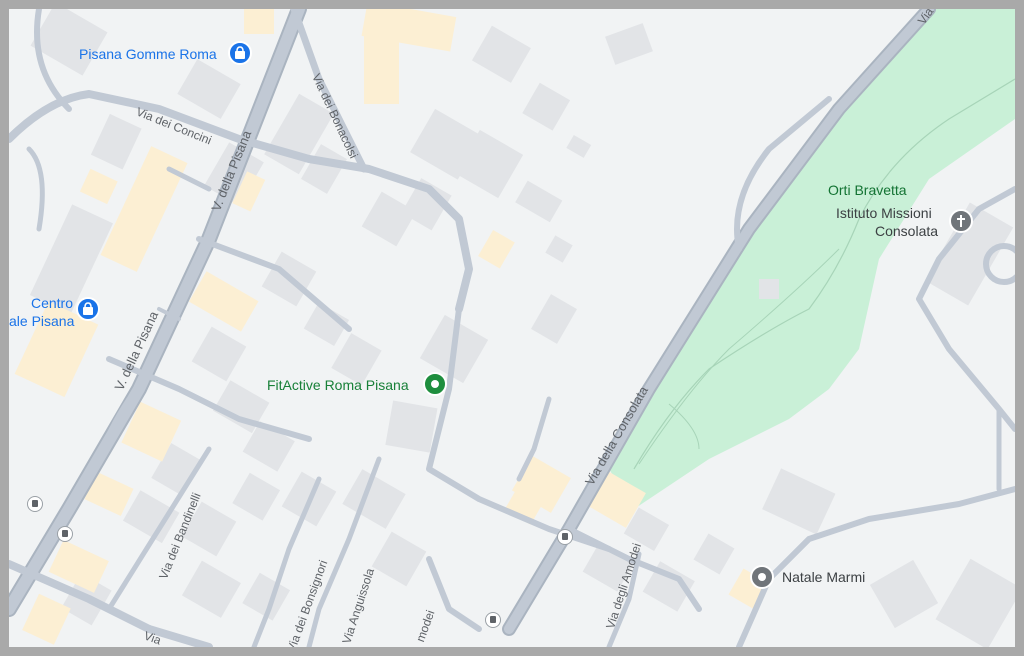 Image resolution: width=1024 pixels, height=656 pixels. What do you see at coordinates (148, 54) in the screenshot?
I see `poi-label-pisana-gomme: Pisana Gomme Roma` at bounding box center [148, 54].